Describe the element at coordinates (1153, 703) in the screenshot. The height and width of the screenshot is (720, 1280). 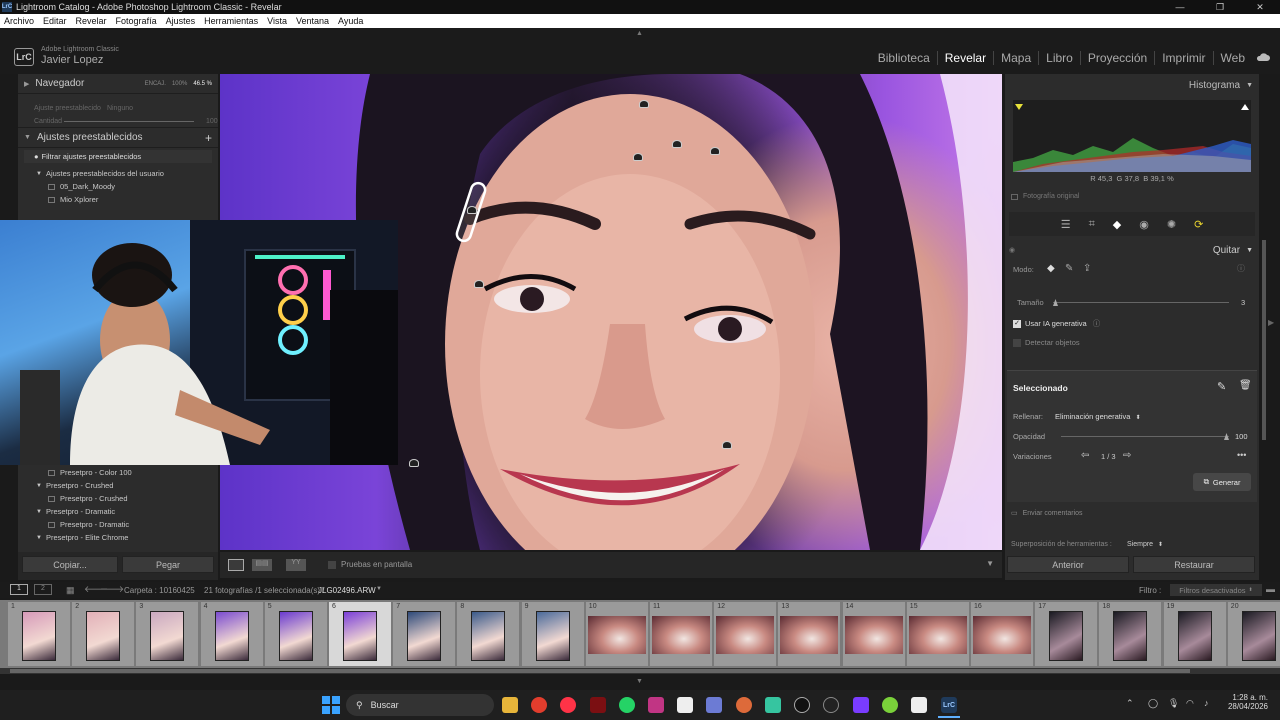
I see `tray-app-icon: ◯` at that location.